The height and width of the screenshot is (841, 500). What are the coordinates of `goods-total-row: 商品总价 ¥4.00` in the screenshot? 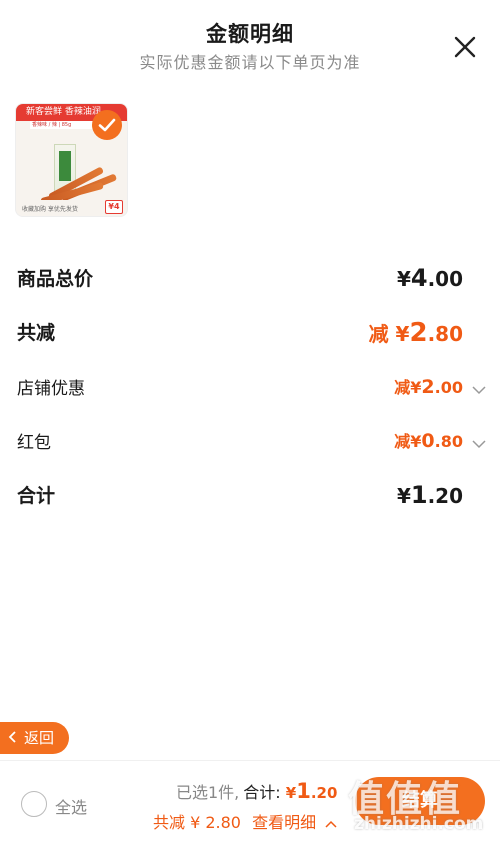 It's located at (250, 281).